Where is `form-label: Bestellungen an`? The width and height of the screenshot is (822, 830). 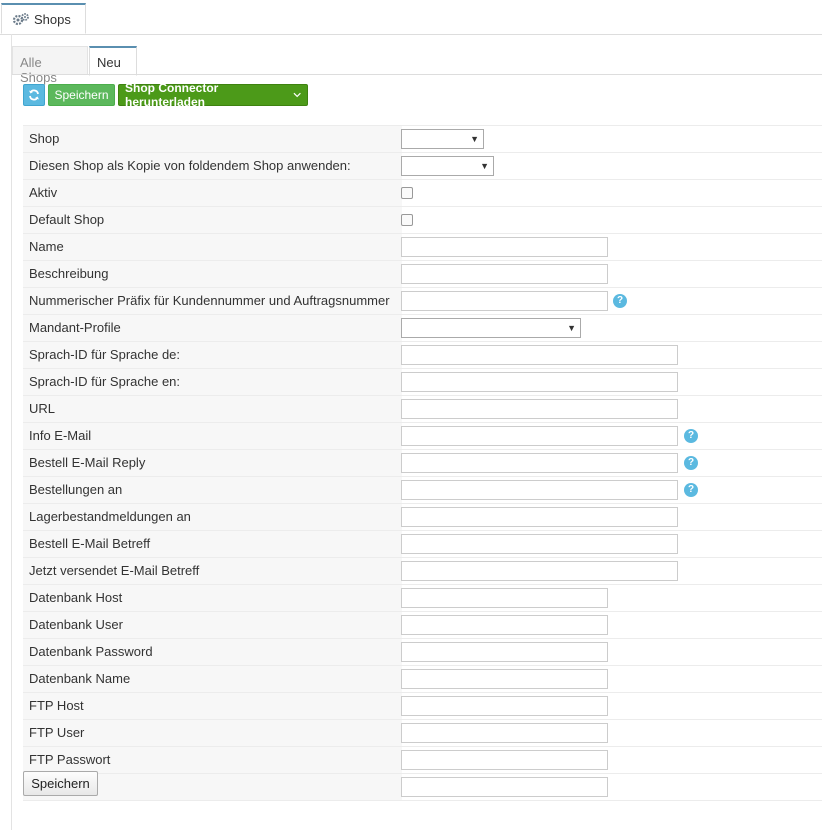
form-label: Bestellungen an is located at coordinates (212, 490).